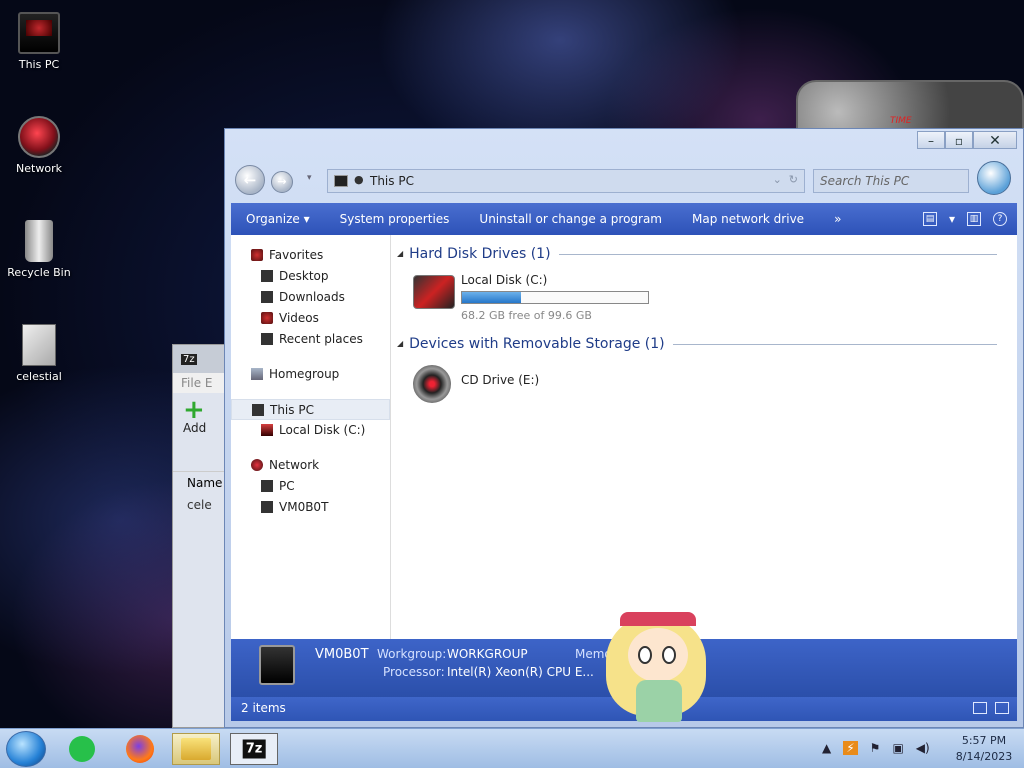 The image size is (1024, 768). Describe the element at coordinates (400, 253) in the screenshot. I see `collapse-icon: ◢` at that location.